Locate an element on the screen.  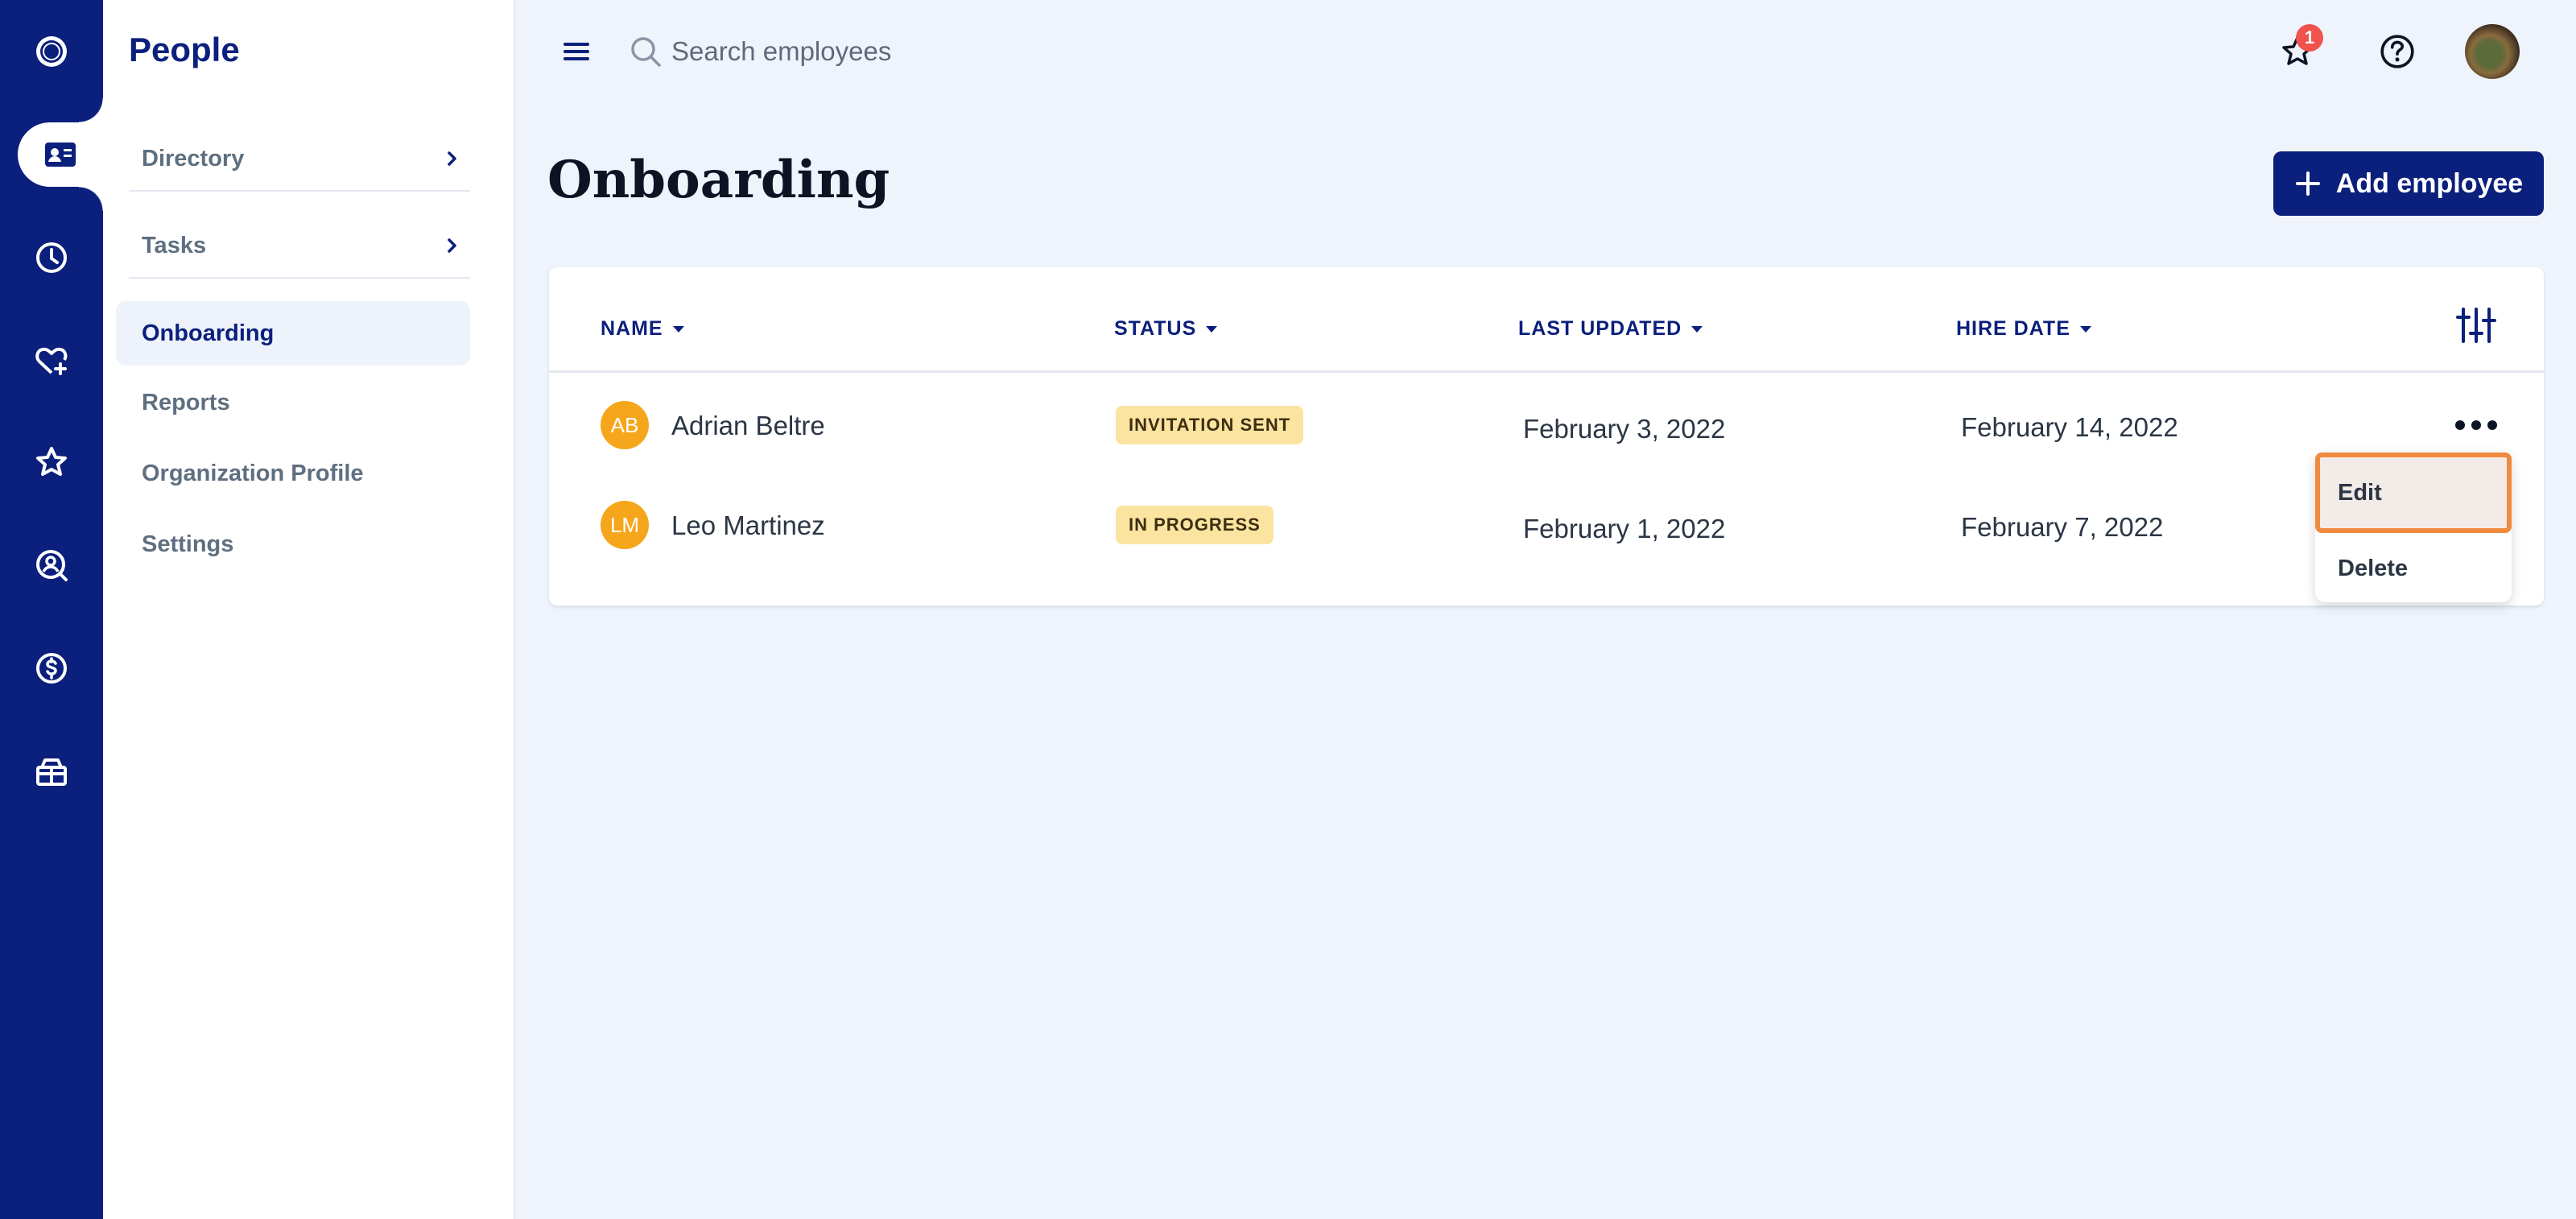
sidebar-item-onboarding: Onboarding is located at coordinates (293, 333).